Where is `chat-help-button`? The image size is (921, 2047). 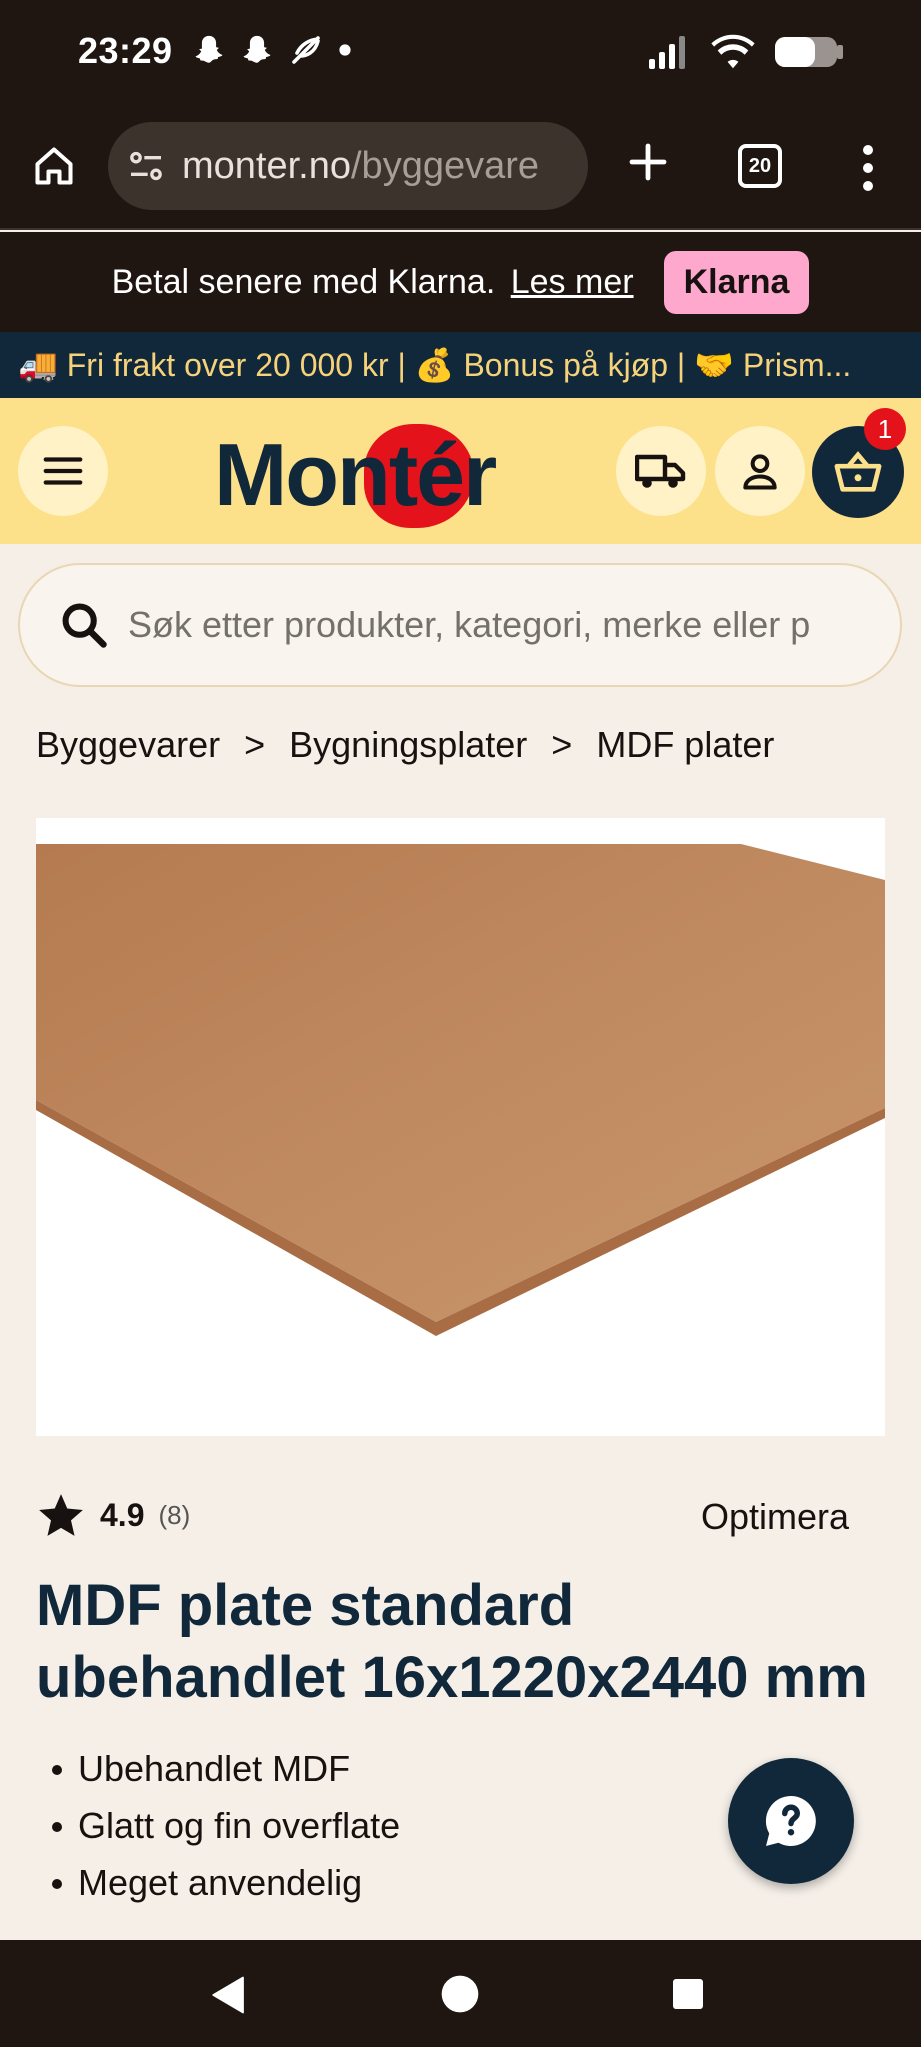
chat-help-button is located at coordinates (791, 1821).